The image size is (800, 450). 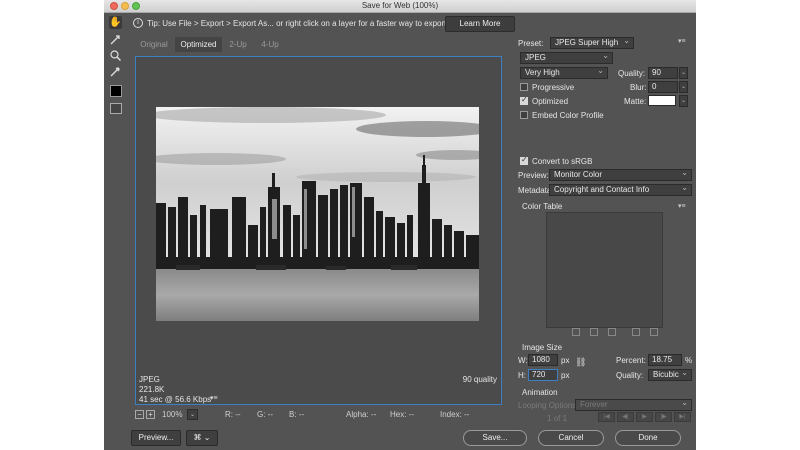 I want to click on alpha-readout: Alpha: --, so click(x=361, y=414).